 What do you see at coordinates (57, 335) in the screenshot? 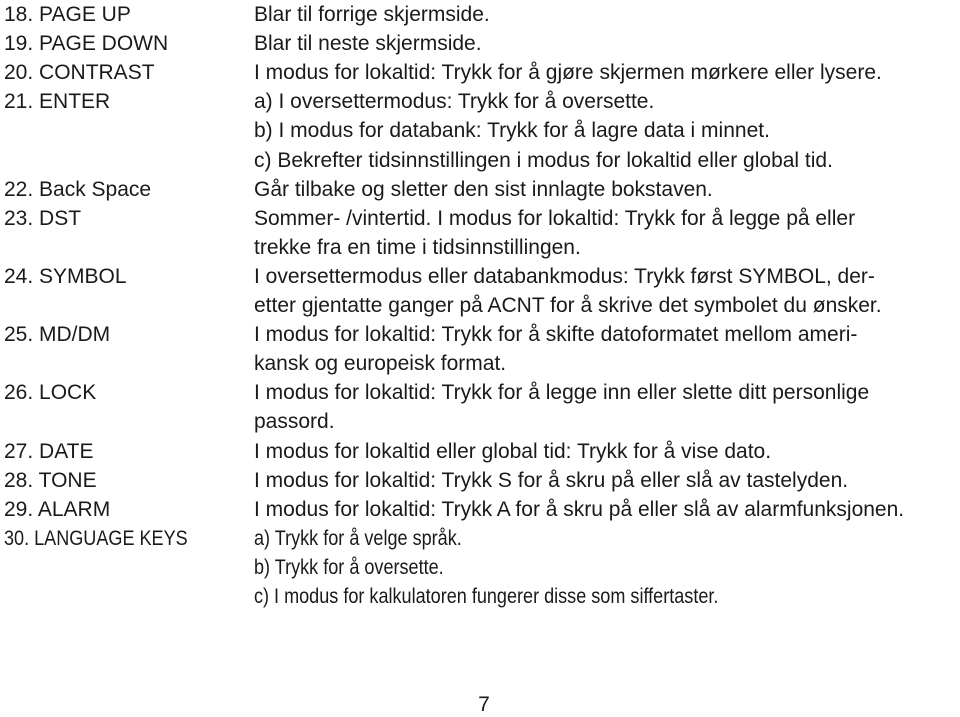
I see `key-name: 25. MD/DM` at bounding box center [57, 335].